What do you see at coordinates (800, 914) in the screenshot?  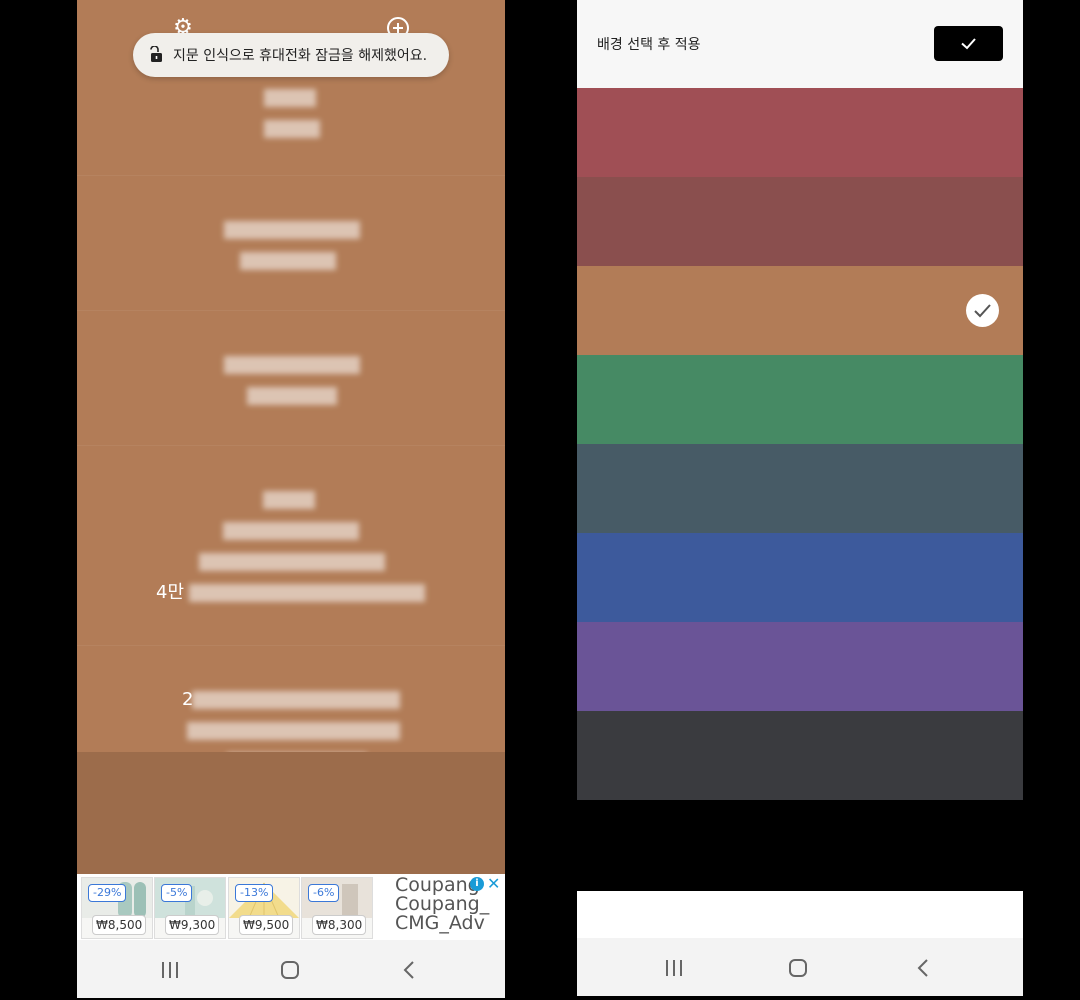 I see `blank-area` at bounding box center [800, 914].